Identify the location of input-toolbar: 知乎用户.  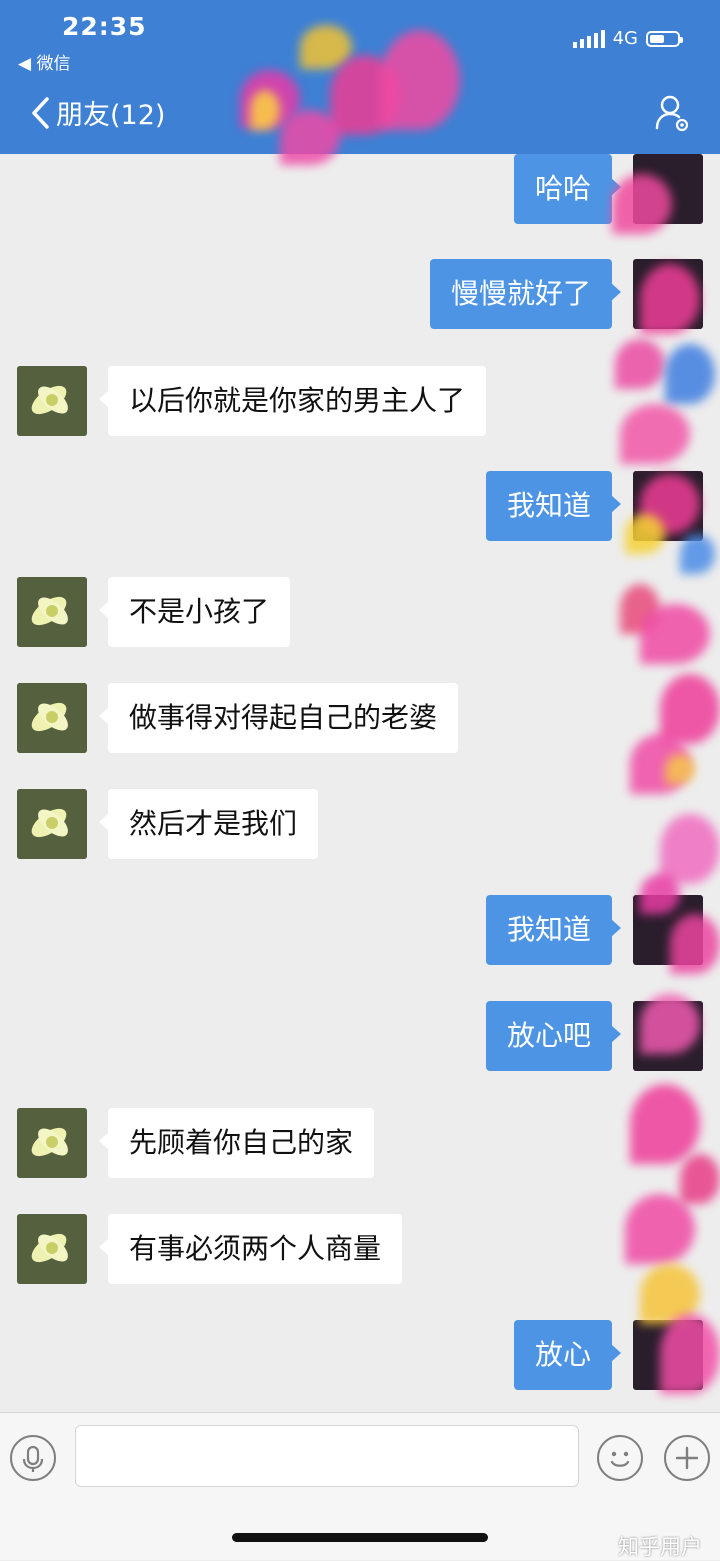
(360, 1486).